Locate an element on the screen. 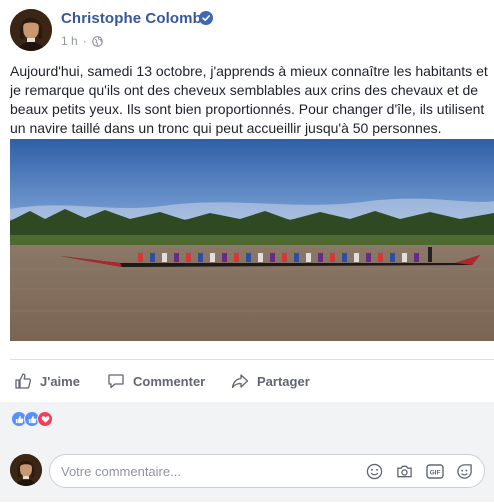 The width and height of the screenshot is (494, 504). comment-box: GIF is located at coordinates (267, 471).